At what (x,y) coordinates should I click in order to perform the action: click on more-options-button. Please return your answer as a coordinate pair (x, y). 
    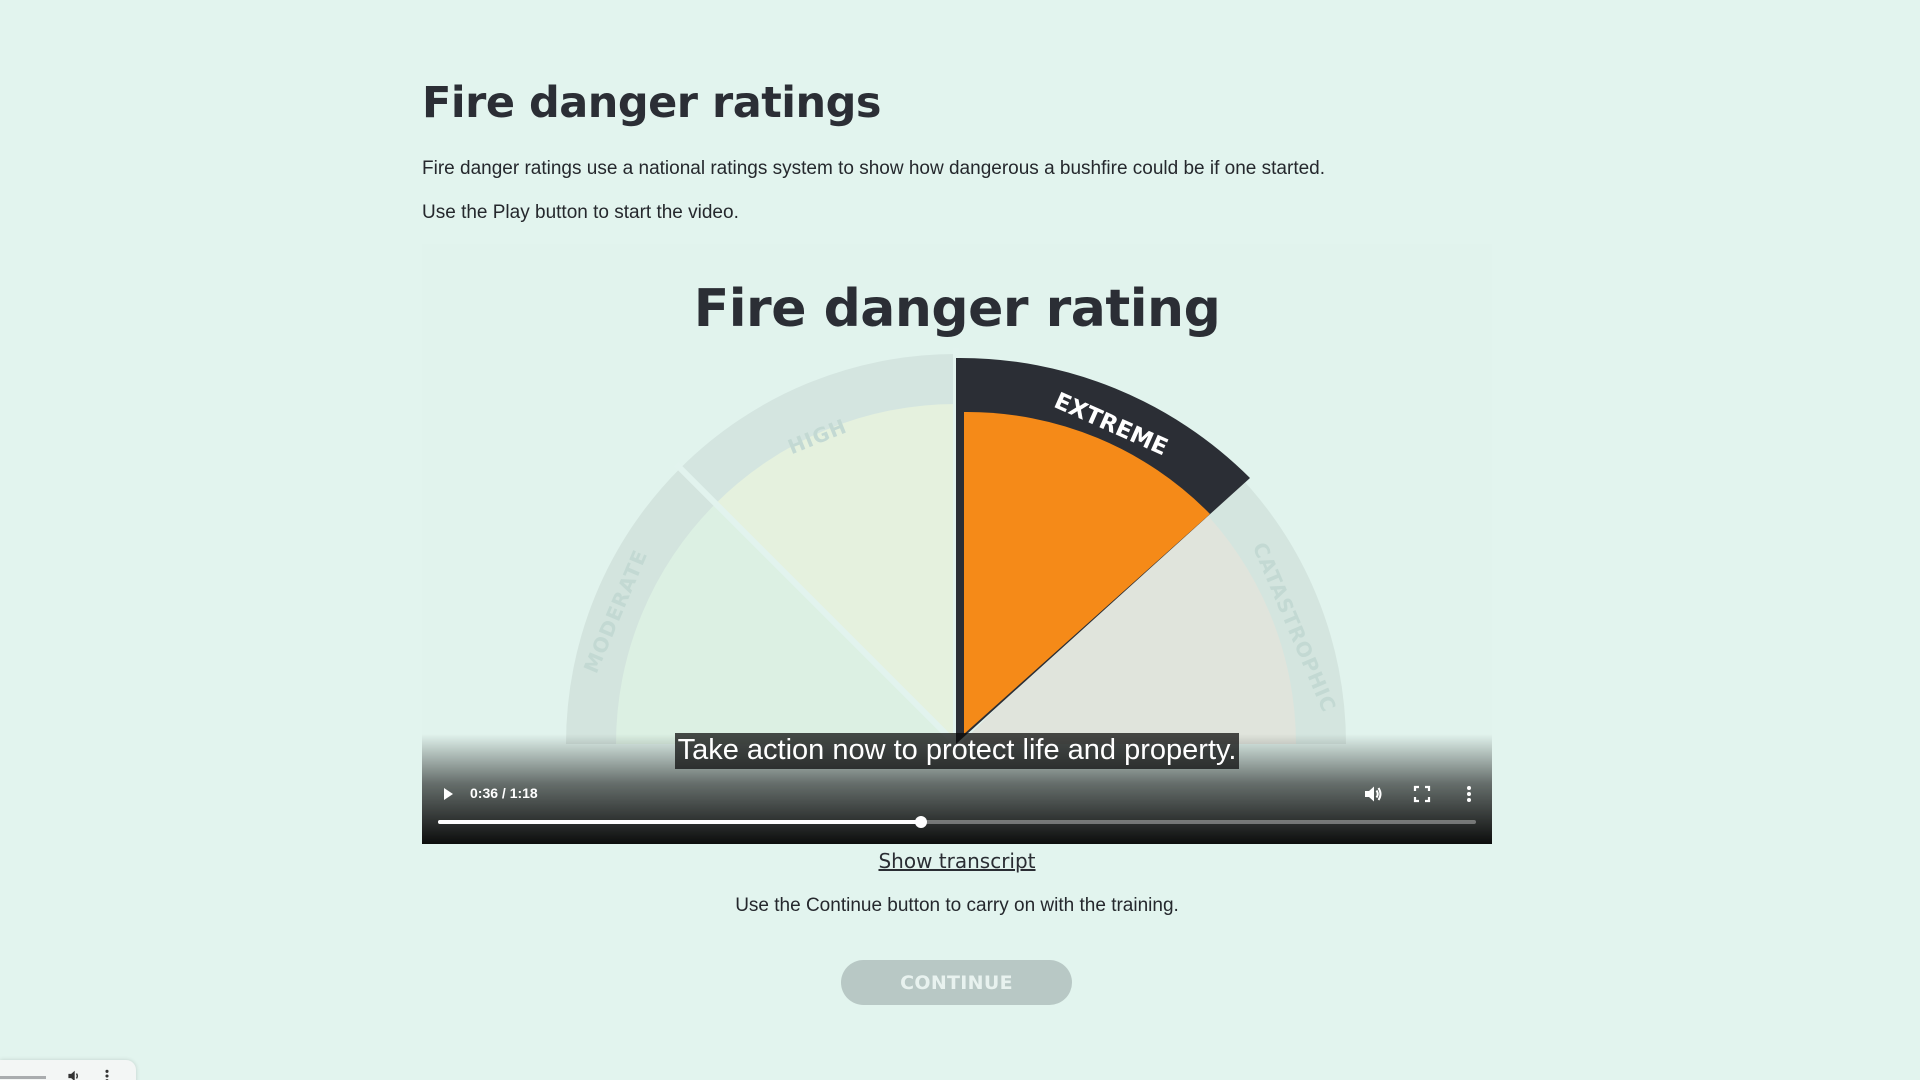
    Looking at the image, I should click on (1469, 794).